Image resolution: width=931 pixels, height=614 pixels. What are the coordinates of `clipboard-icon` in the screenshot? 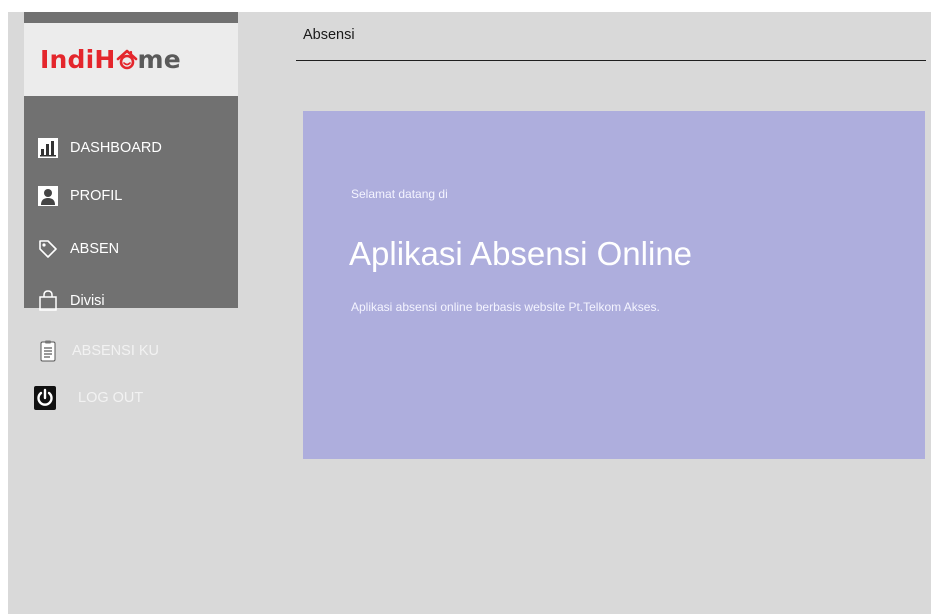 It's located at (48, 351).